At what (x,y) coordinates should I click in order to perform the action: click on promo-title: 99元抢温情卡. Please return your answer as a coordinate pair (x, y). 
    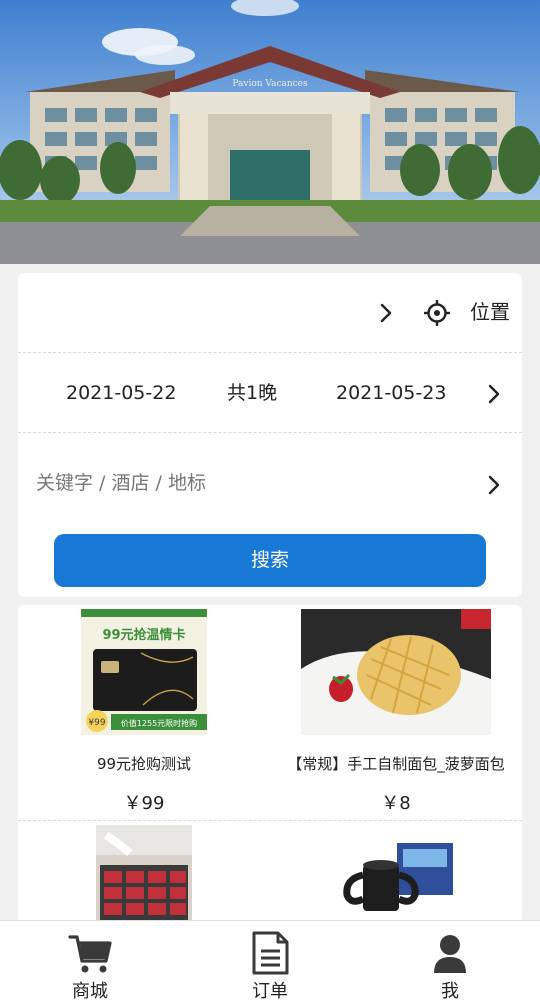
    Looking at the image, I should click on (143, 635).